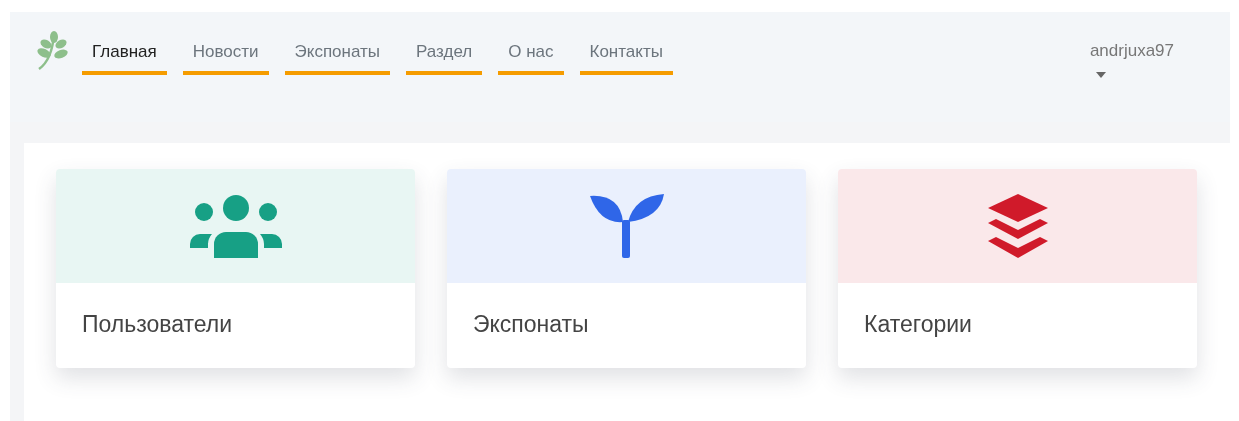 The image size is (1239, 421). Describe the element at coordinates (626, 268) in the screenshot. I see `category-card: Экспонаты` at that location.